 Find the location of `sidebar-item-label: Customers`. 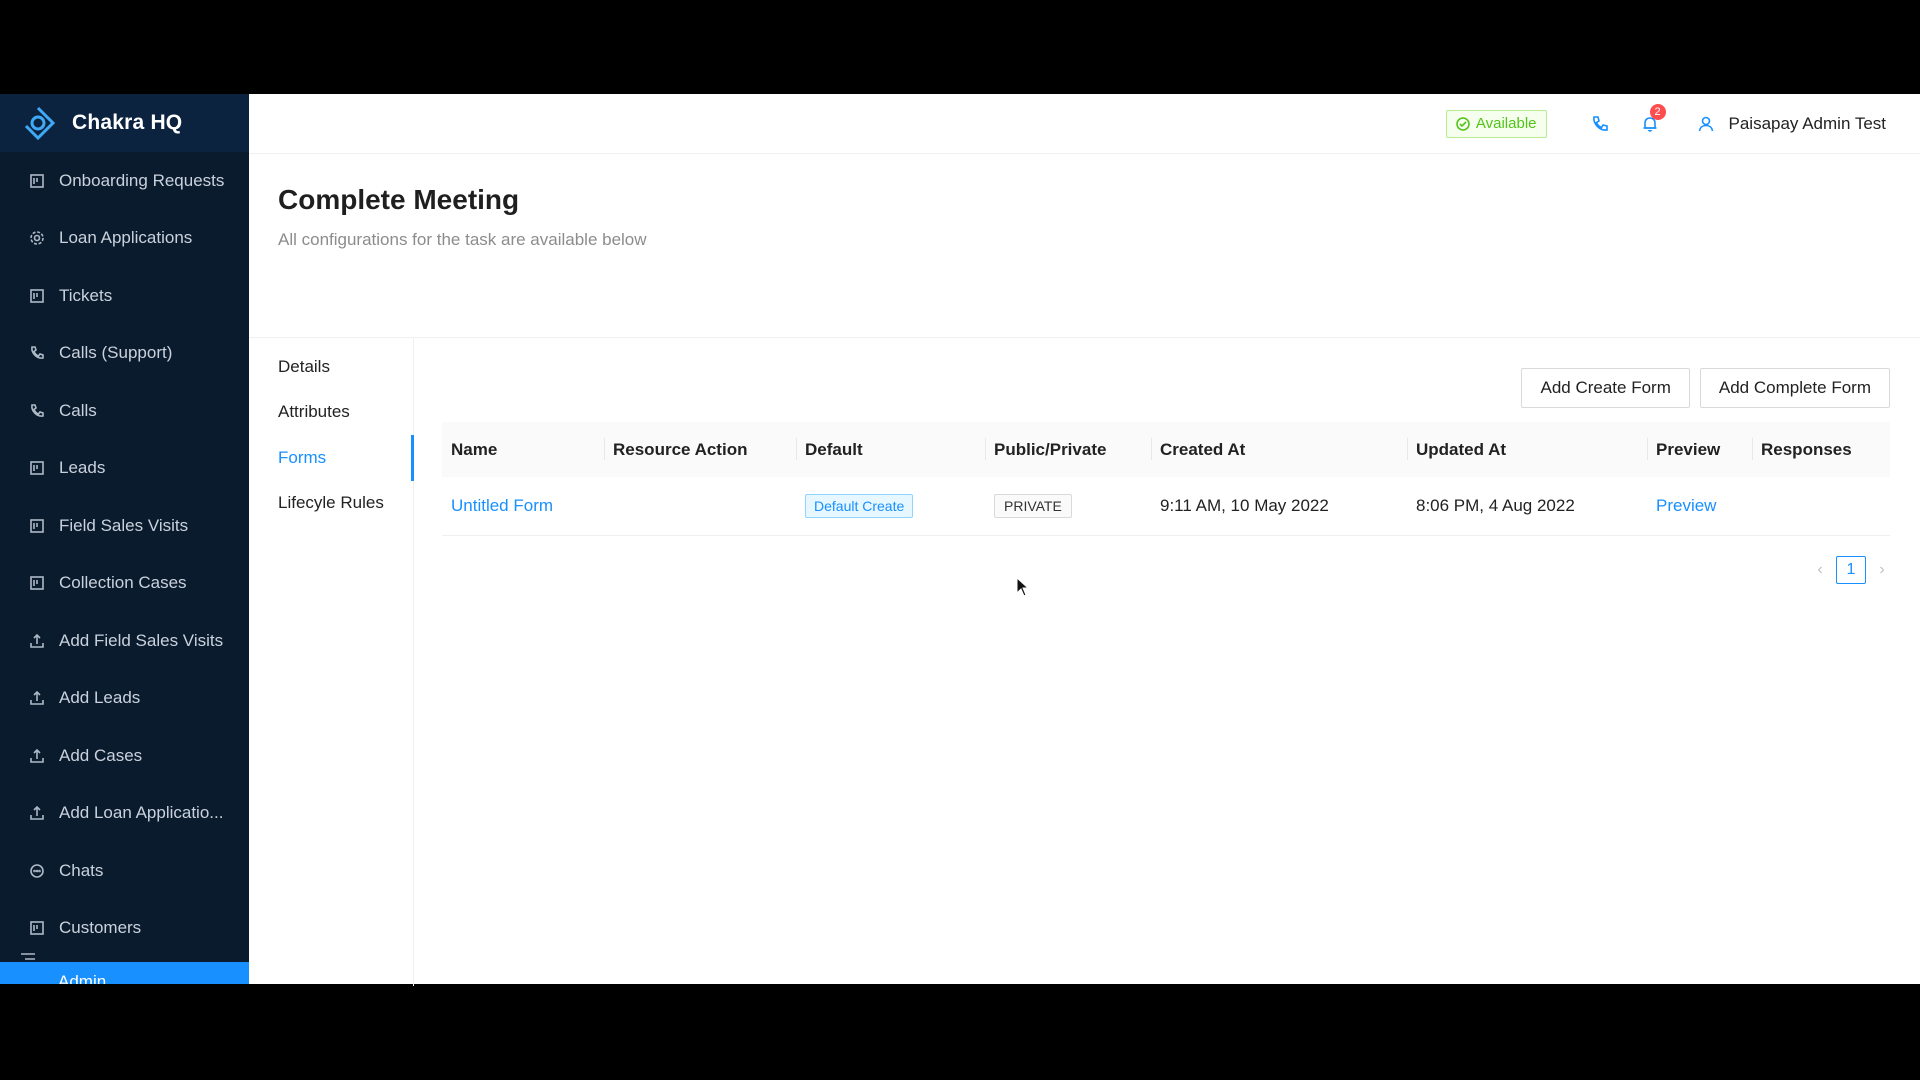

sidebar-item-label: Customers is located at coordinates (100, 928).